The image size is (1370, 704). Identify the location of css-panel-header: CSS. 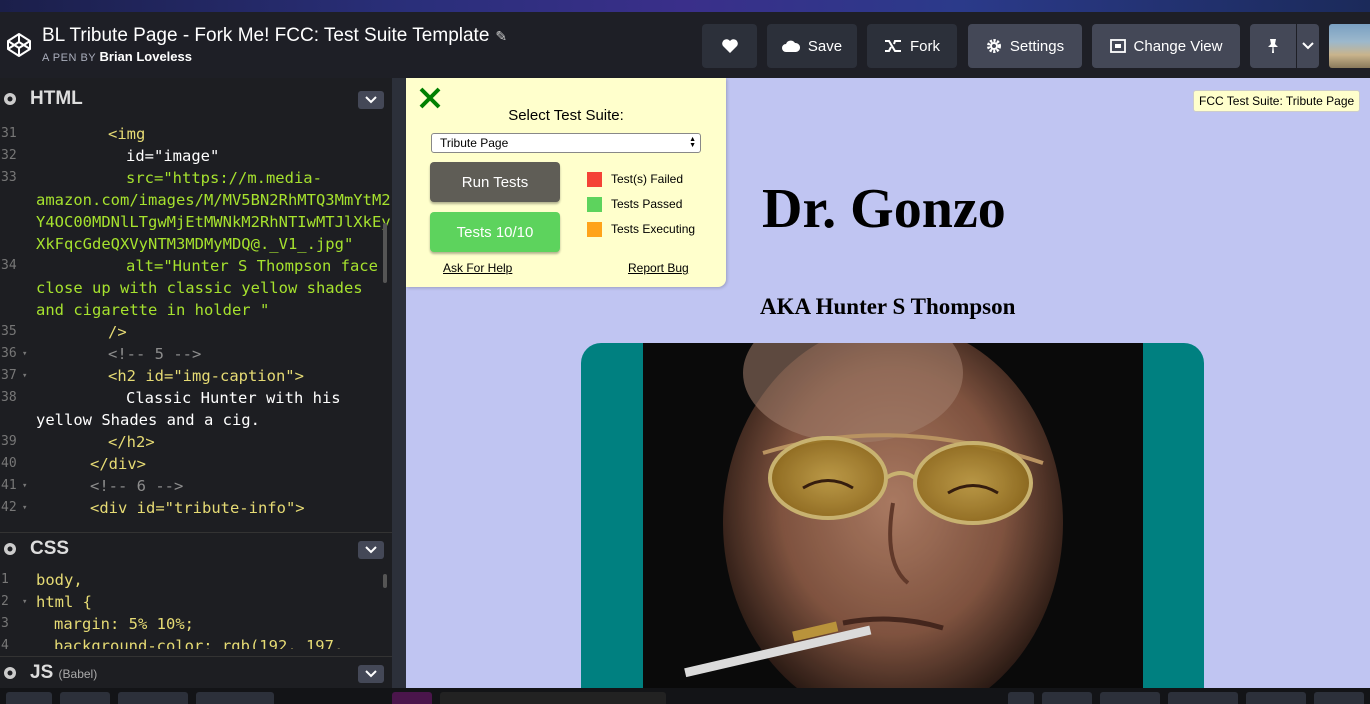
(196, 548).